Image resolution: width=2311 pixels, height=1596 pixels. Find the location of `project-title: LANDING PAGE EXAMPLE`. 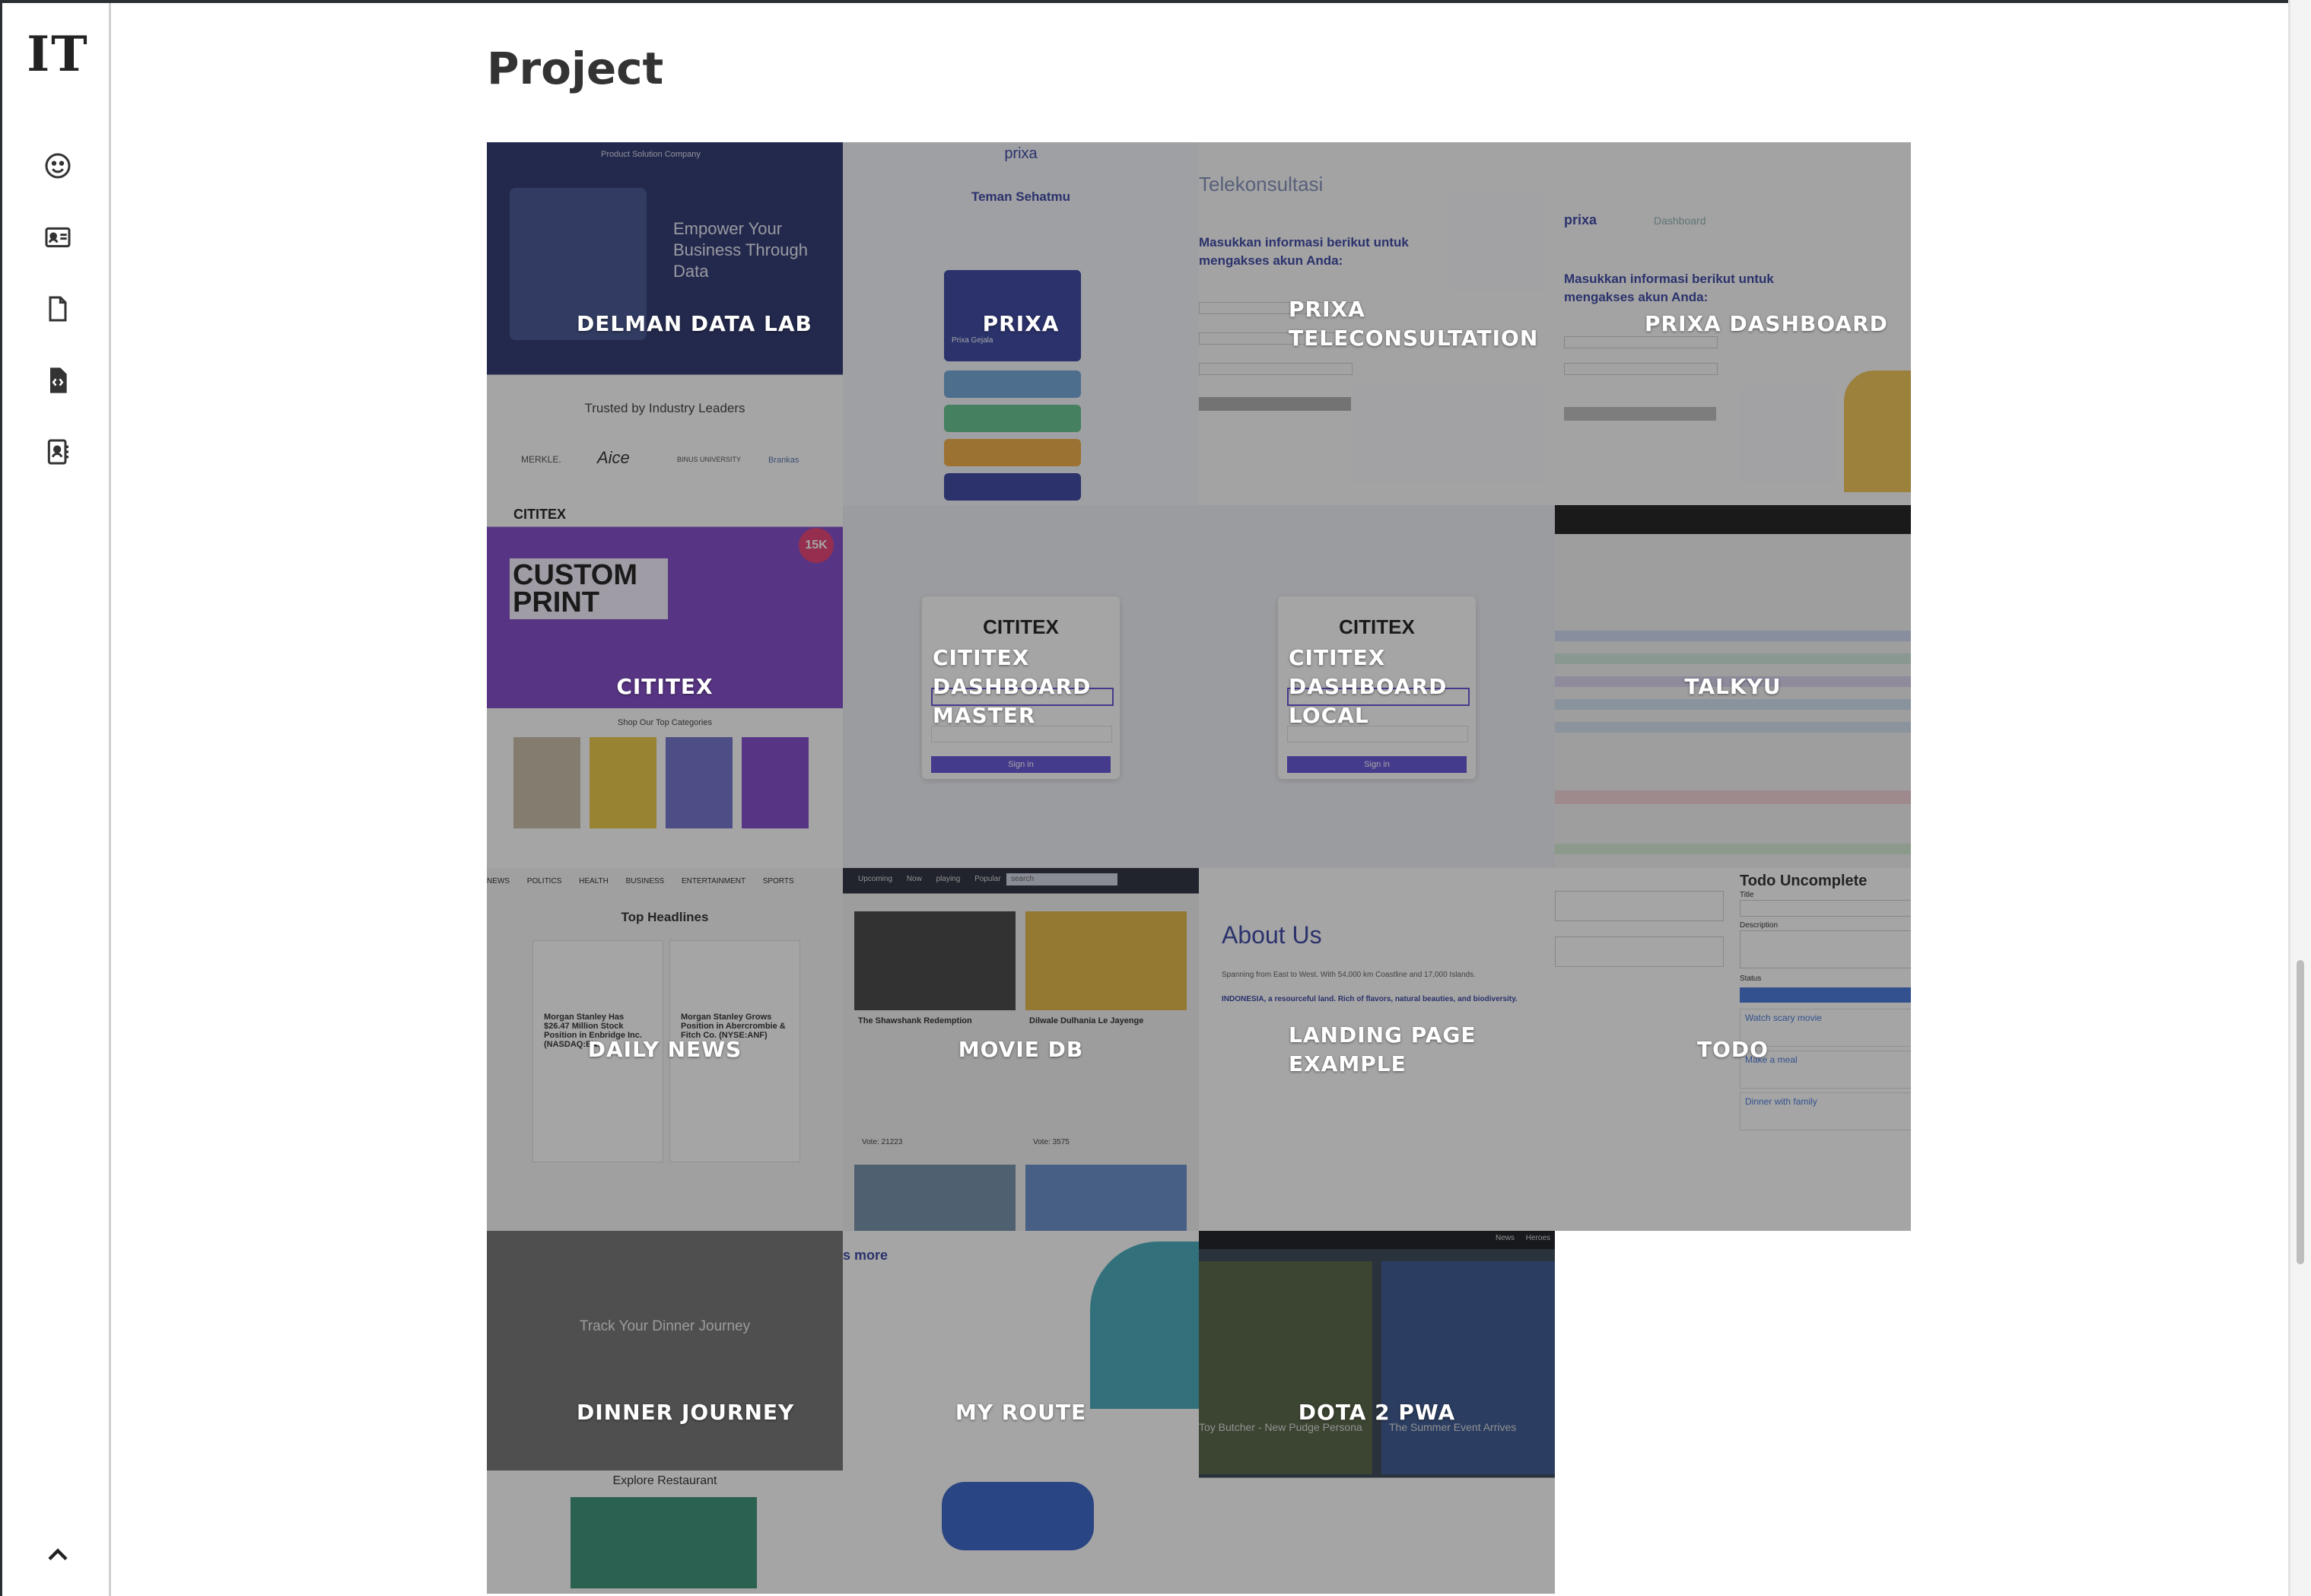

project-title: LANDING PAGE EXAMPLE is located at coordinates (1383, 1049).